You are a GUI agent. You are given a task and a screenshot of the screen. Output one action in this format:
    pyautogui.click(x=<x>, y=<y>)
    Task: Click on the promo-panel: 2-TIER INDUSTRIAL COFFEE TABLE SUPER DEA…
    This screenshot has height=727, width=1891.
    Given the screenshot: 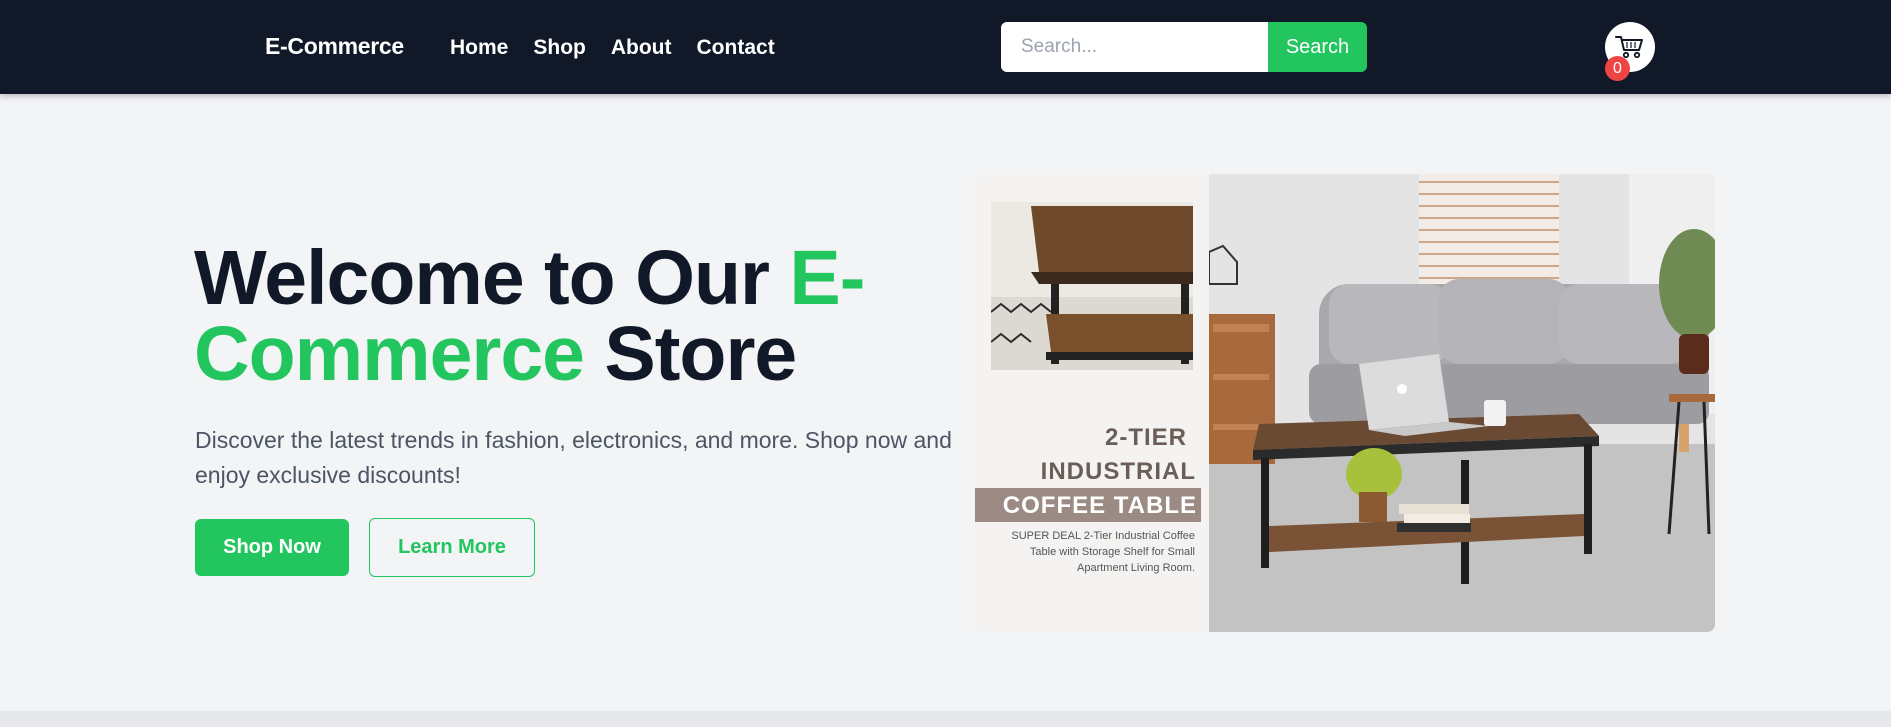 What is the action you would take?
    pyautogui.click(x=1092, y=403)
    